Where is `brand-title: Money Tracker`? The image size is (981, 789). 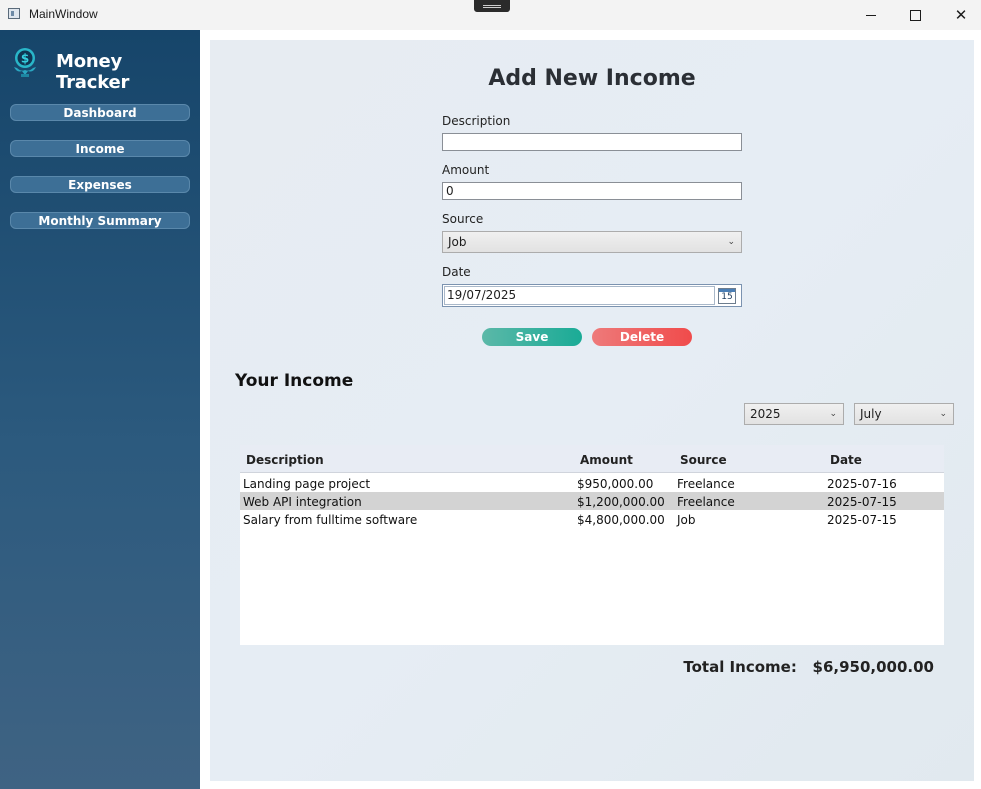
brand-title: Money Tracker is located at coordinates (93, 72).